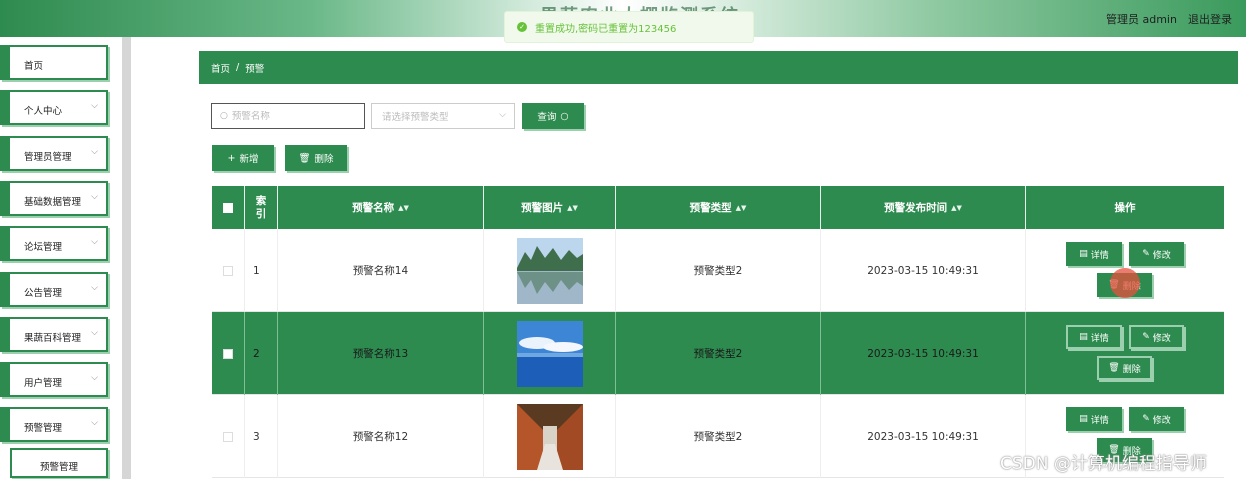 This screenshot has height=479, width=1246. I want to click on sidebar-item-label: 公告管理, so click(43, 293).